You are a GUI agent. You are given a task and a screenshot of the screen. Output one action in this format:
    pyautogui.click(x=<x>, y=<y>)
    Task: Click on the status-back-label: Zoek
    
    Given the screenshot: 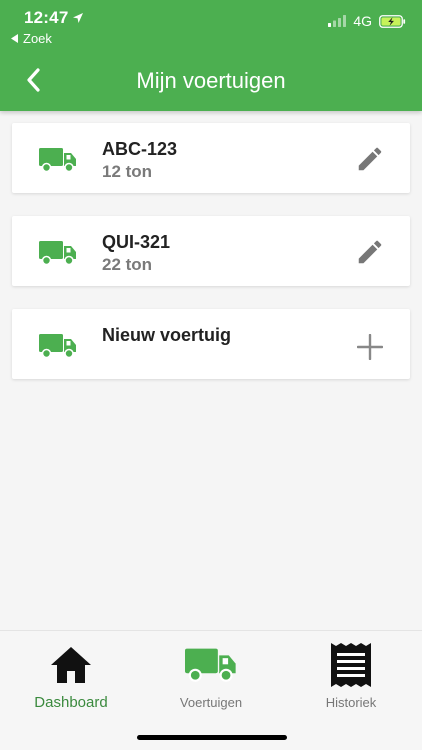 What is the action you would take?
    pyautogui.click(x=37, y=38)
    